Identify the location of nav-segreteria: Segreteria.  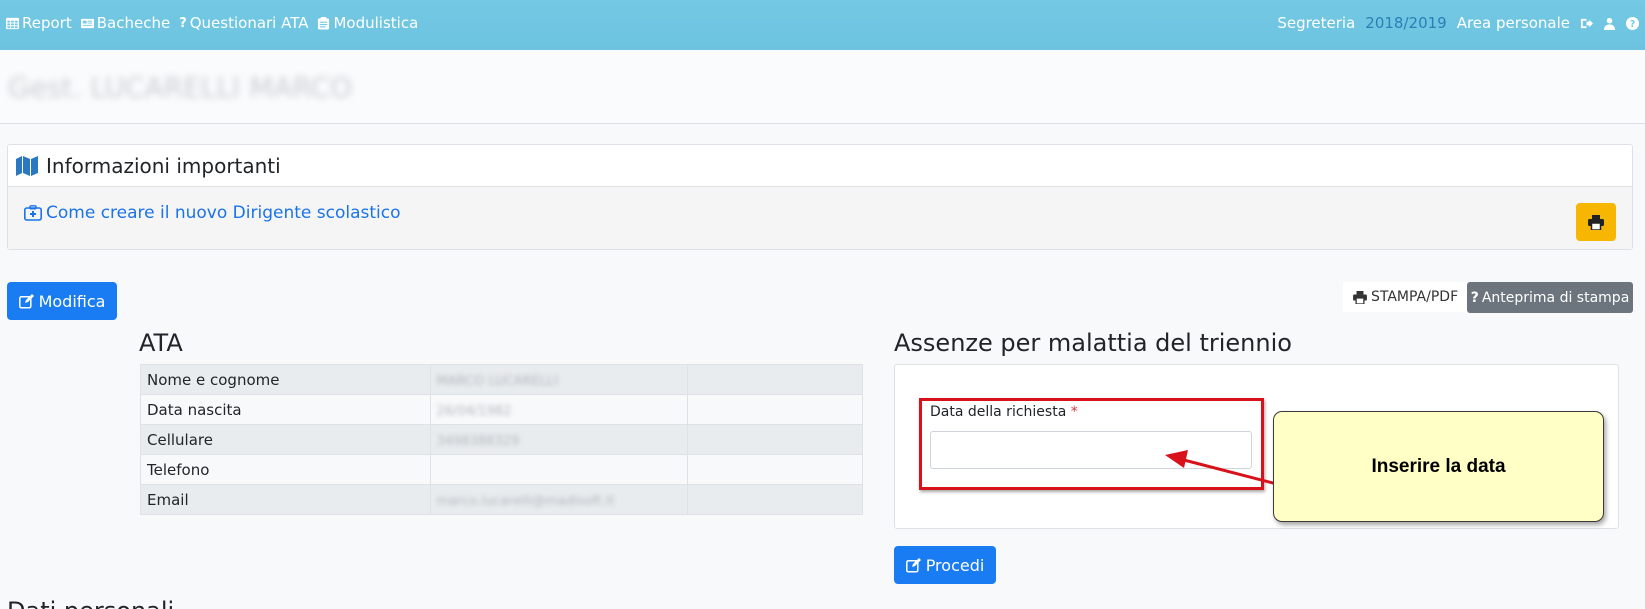
(1316, 23).